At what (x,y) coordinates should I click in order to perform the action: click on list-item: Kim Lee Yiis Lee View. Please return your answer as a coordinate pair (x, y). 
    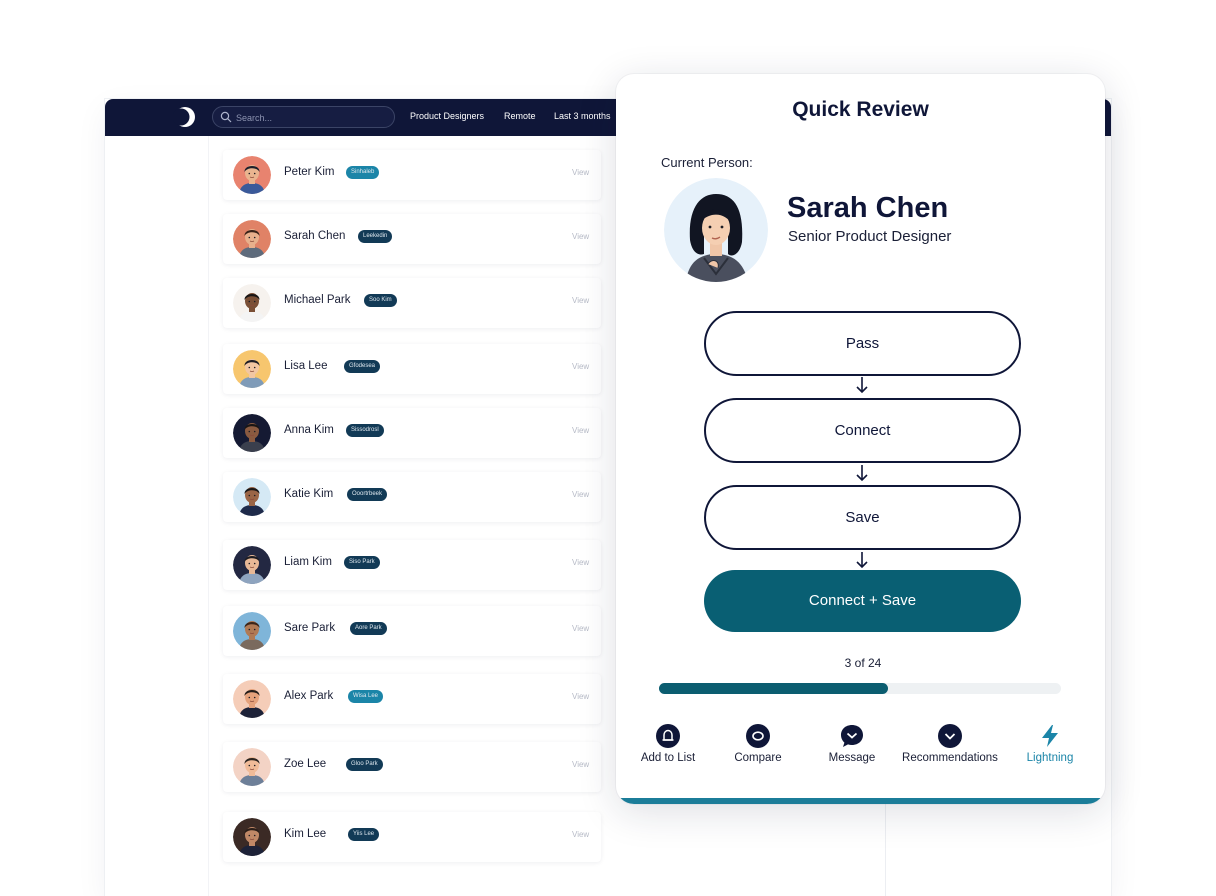
    Looking at the image, I should click on (412, 837).